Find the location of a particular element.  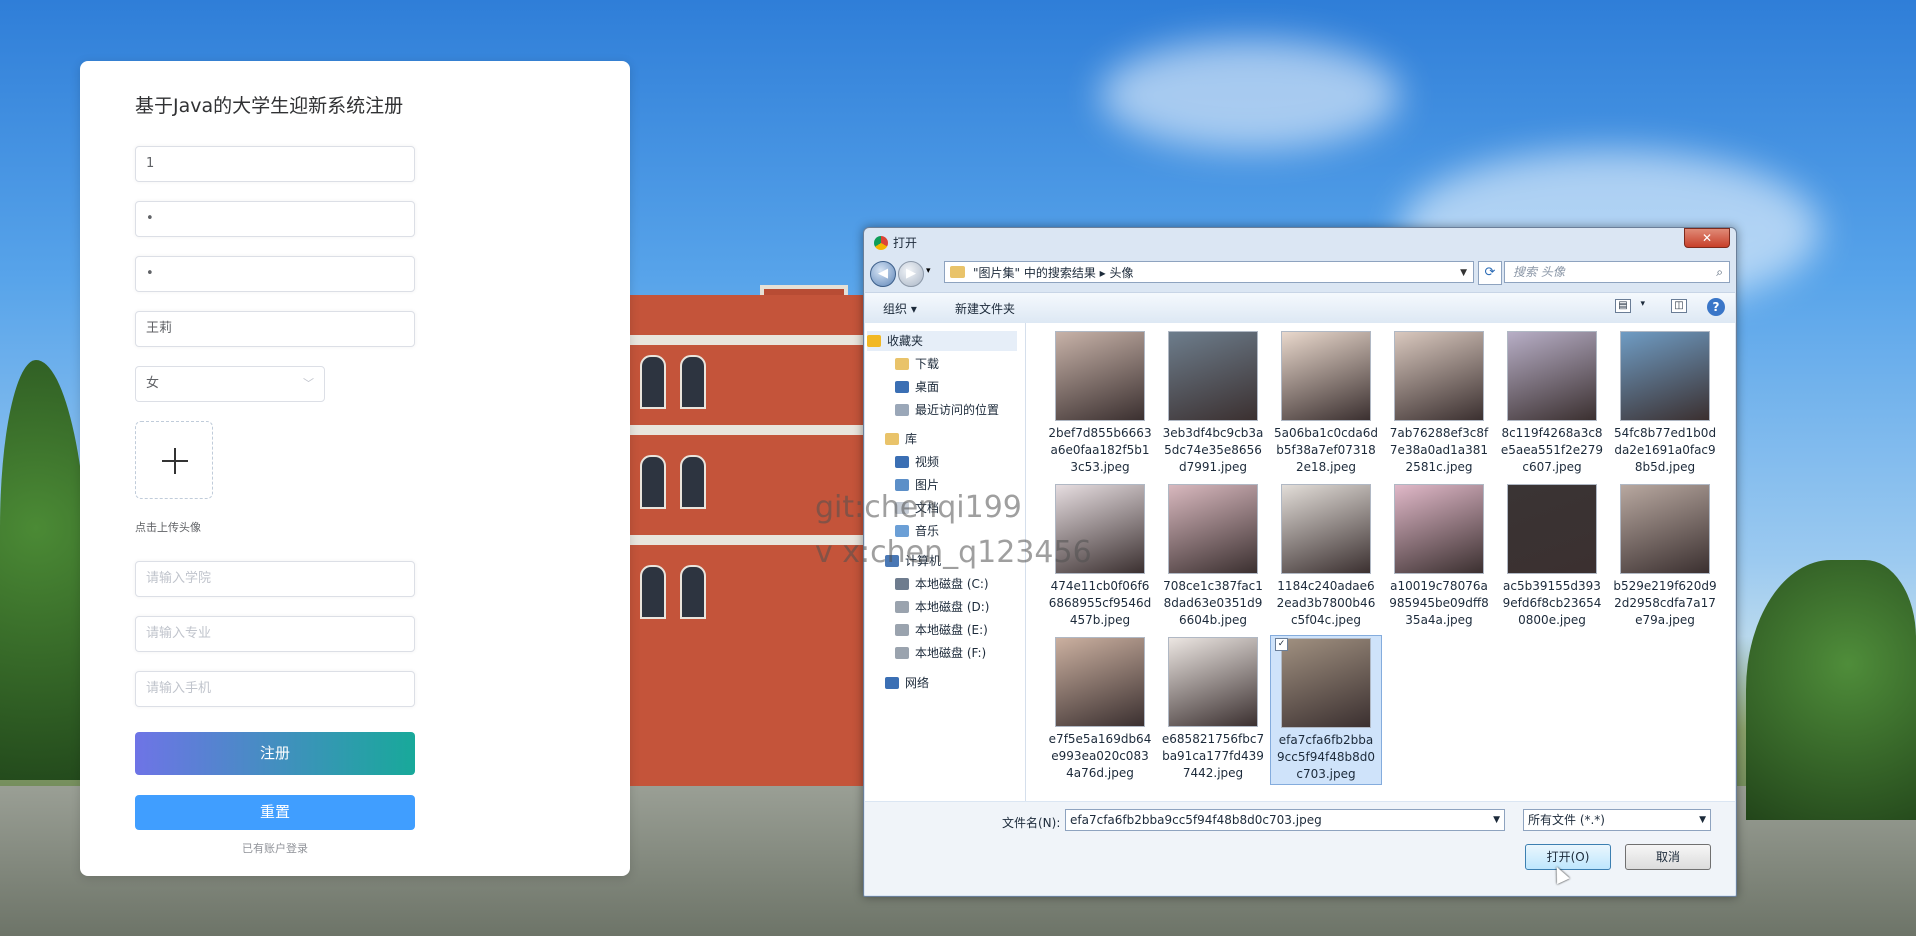

nav-item: 下载 is located at coordinates (917, 364).